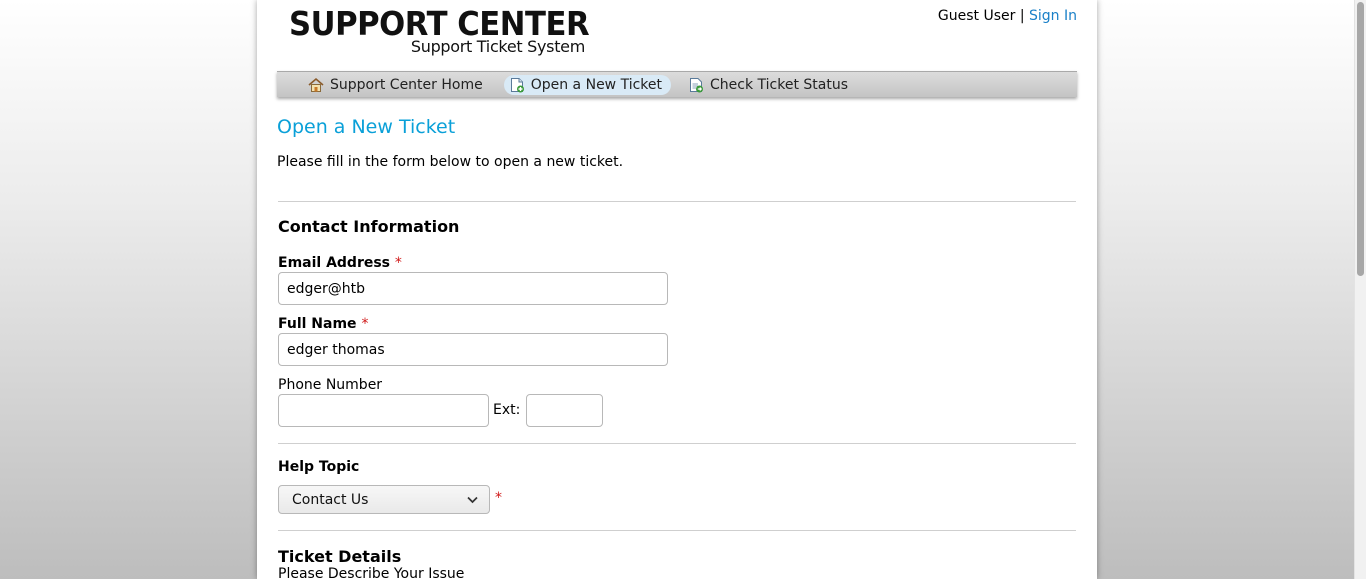  What do you see at coordinates (473, 349) in the screenshot?
I see `full-name-field` at bounding box center [473, 349].